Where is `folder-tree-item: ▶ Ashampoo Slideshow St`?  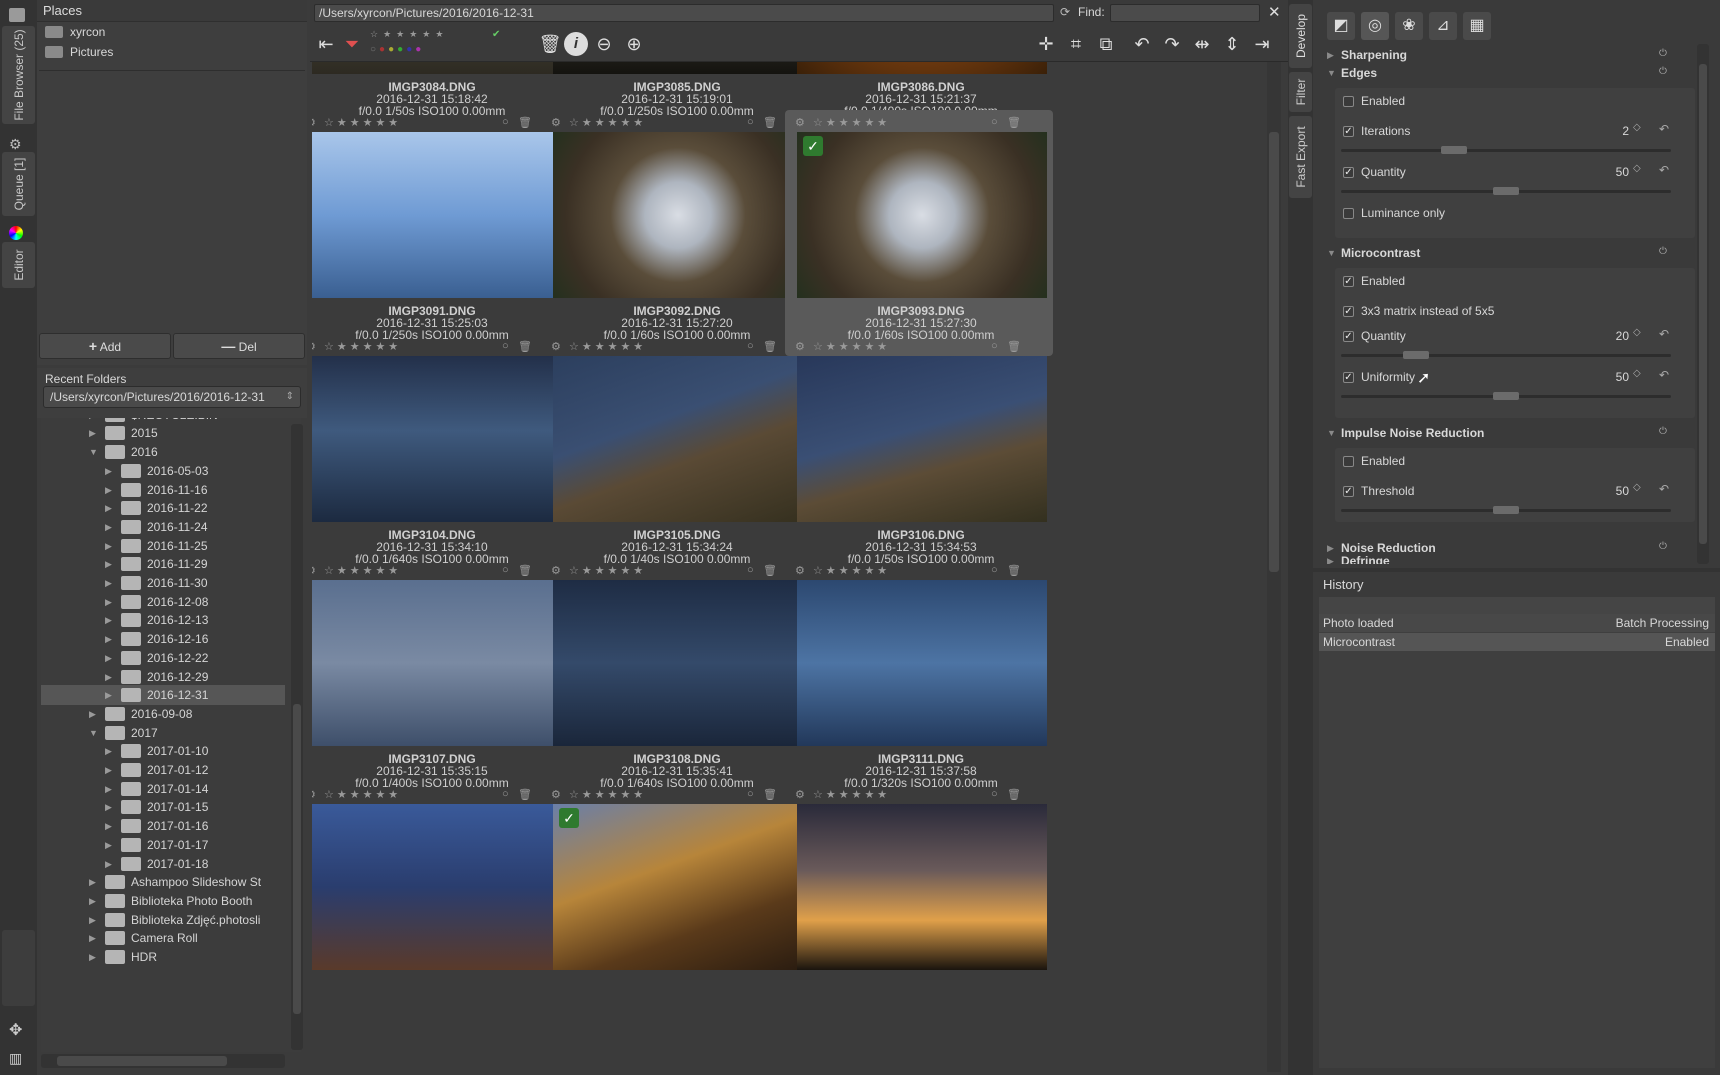 folder-tree-item: ▶ Ashampoo Slideshow St is located at coordinates (163, 882).